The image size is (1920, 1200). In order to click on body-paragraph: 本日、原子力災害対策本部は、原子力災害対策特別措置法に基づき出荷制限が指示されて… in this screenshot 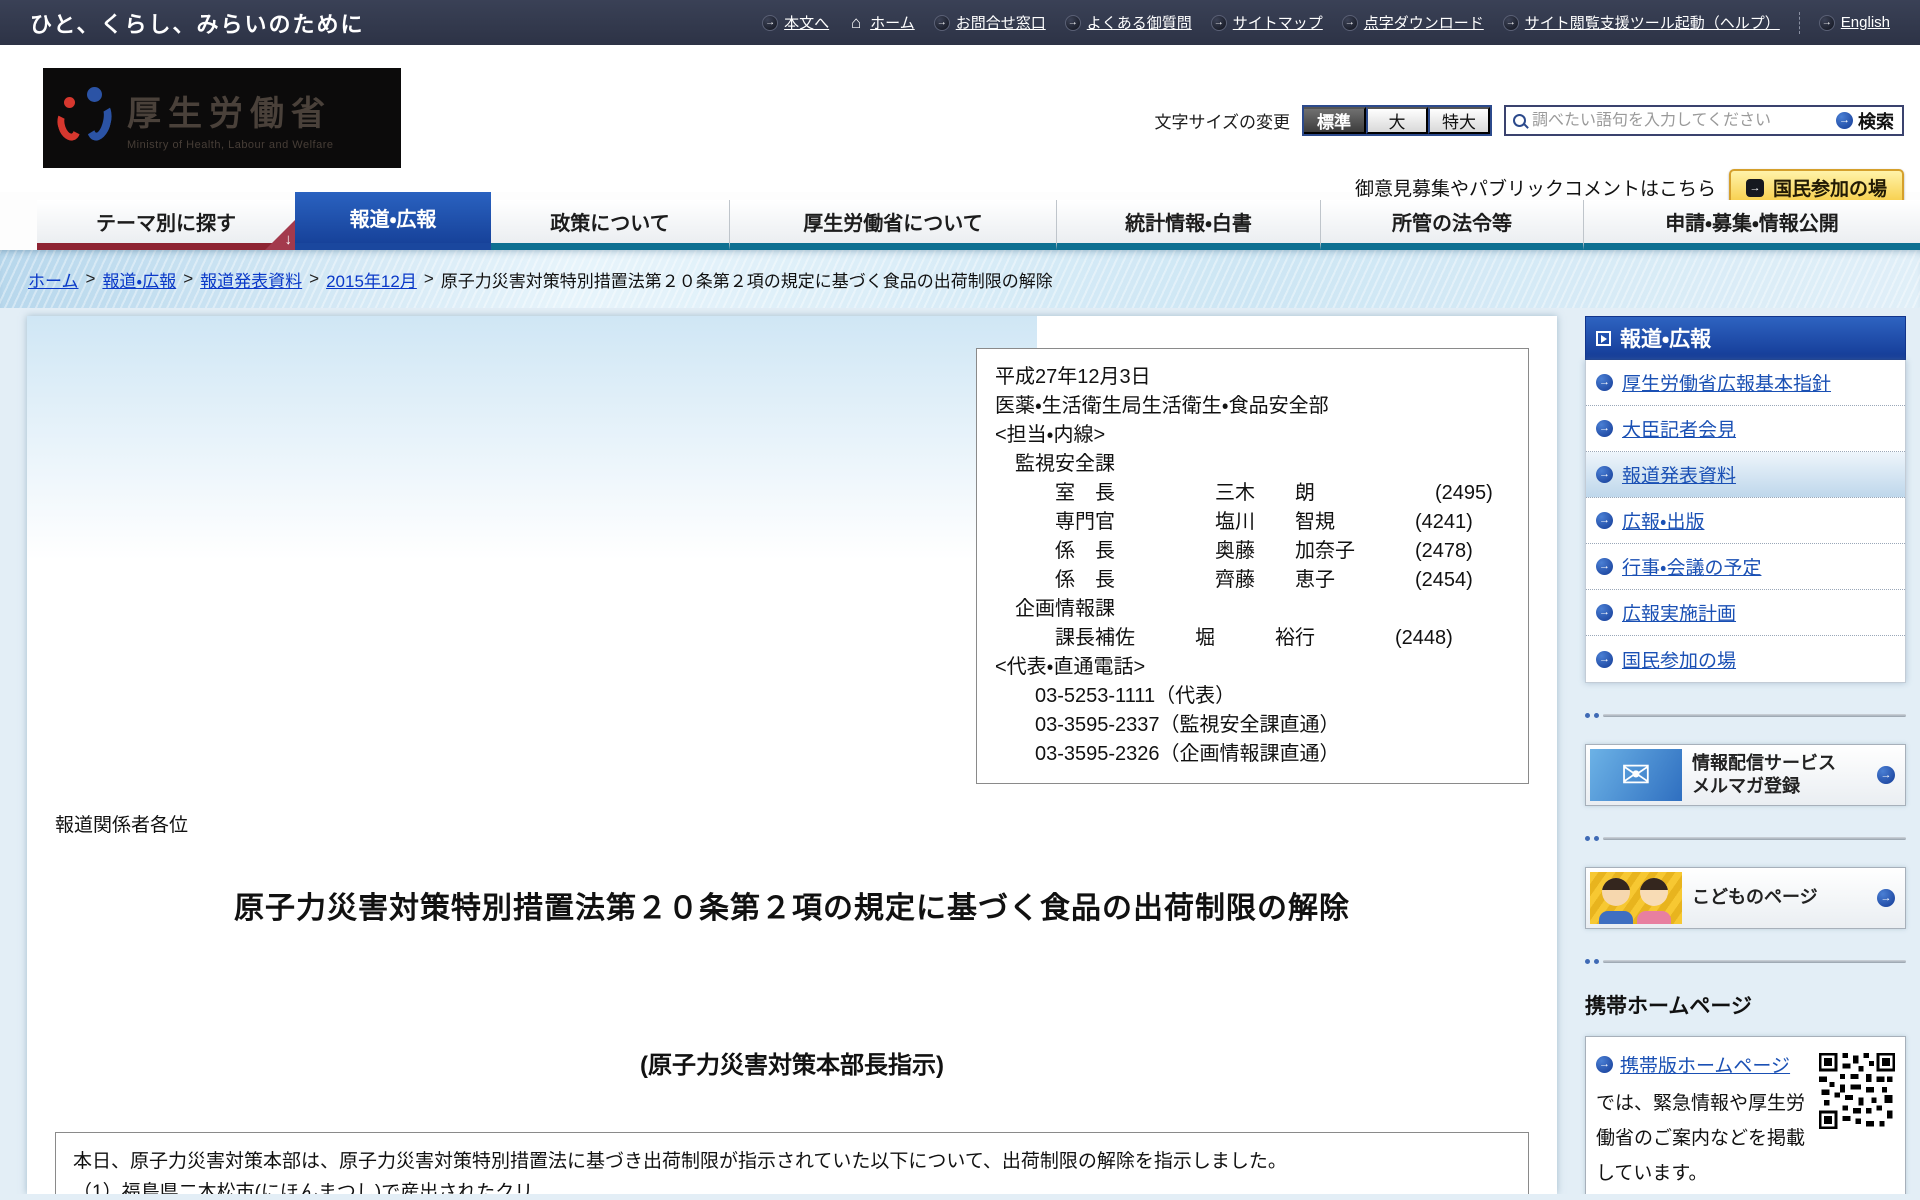, I will do `click(680, 1161)`.